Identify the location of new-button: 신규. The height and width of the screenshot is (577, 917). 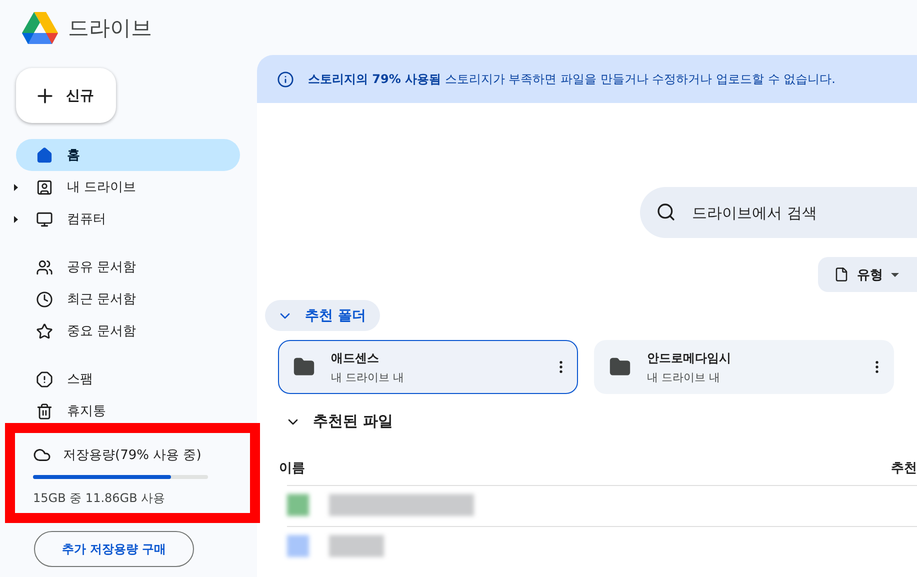
(66, 95).